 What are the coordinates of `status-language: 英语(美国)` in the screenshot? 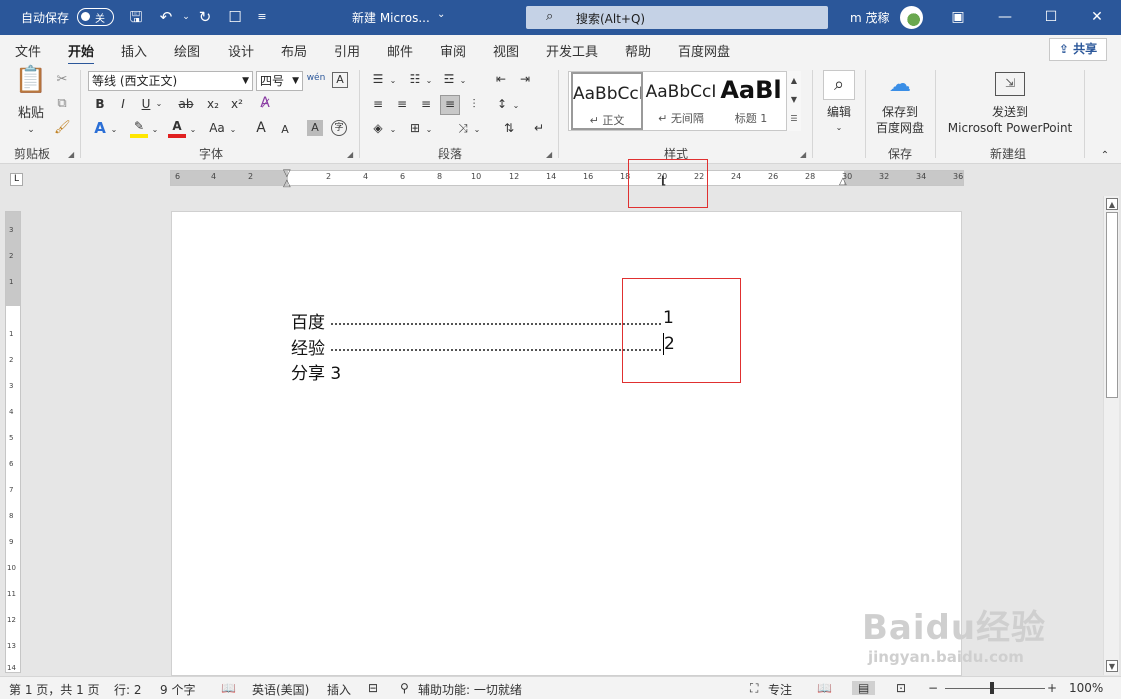 It's located at (280, 689).